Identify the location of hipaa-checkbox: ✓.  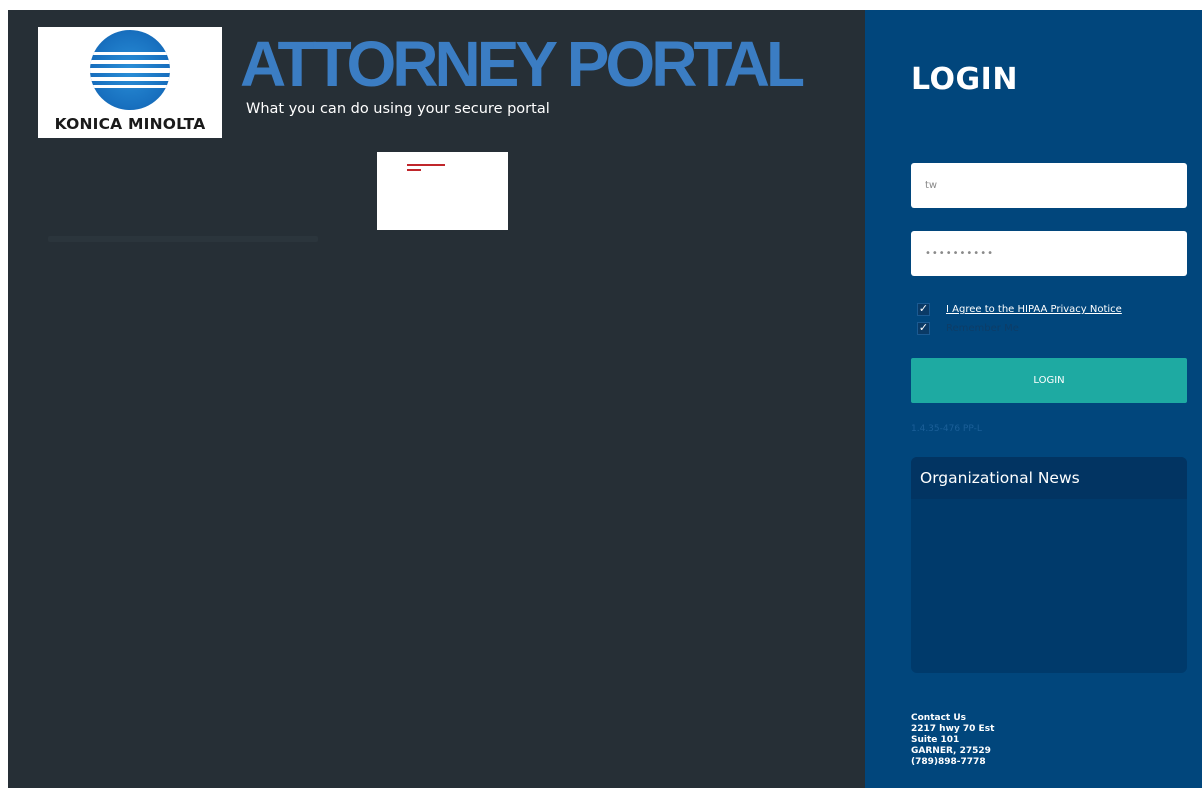
(923, 309).